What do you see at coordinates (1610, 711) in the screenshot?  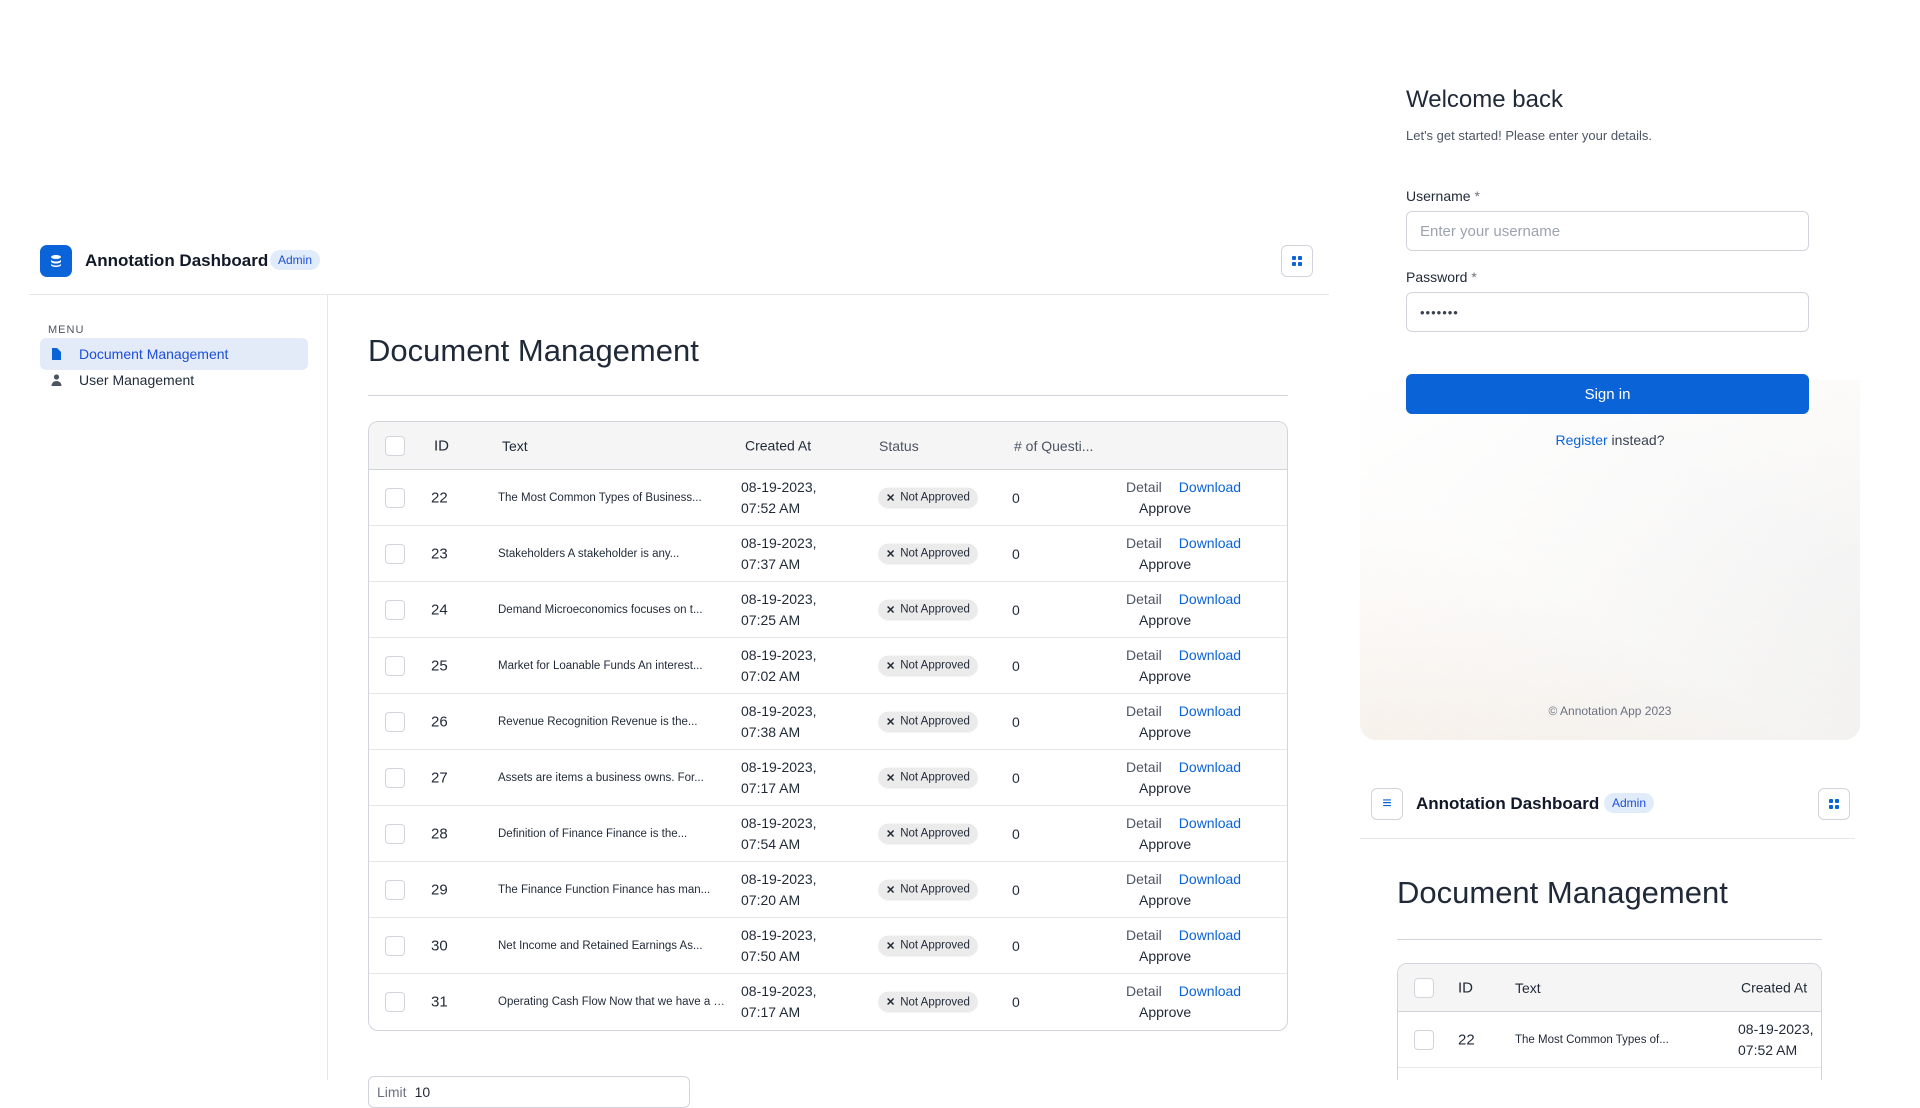 I see `copyright: © Annotation App 2023` at bounding box center [1610, 711].